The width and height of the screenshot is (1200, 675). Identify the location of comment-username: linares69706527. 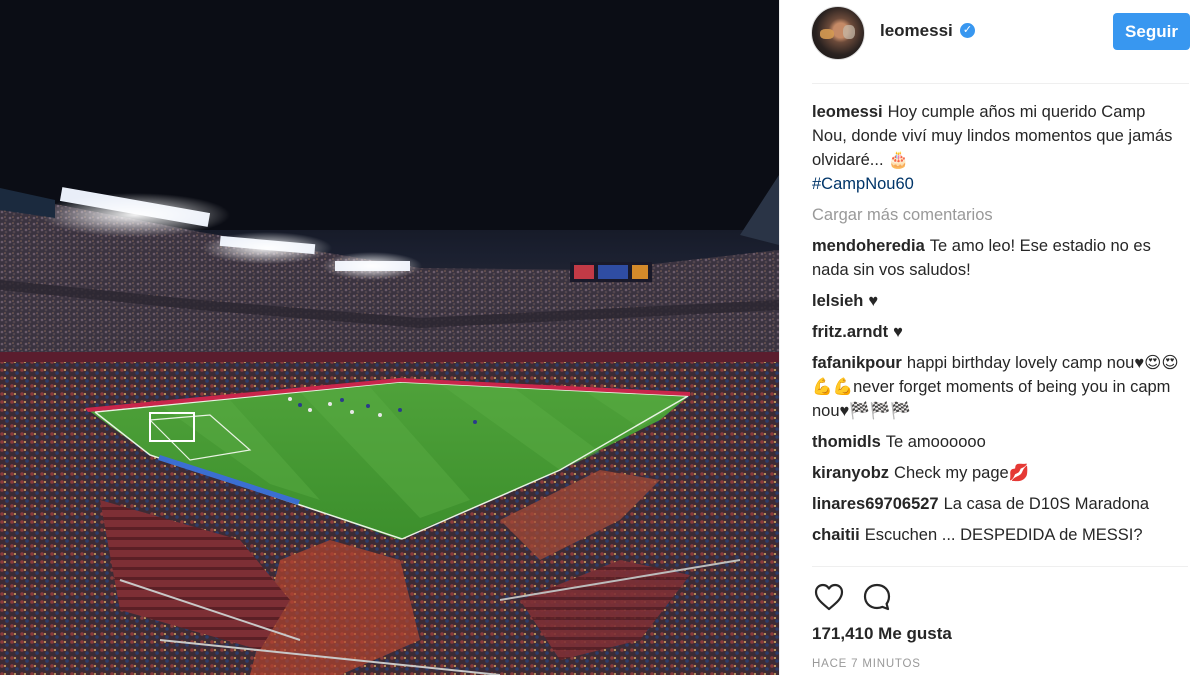
(875, 504).